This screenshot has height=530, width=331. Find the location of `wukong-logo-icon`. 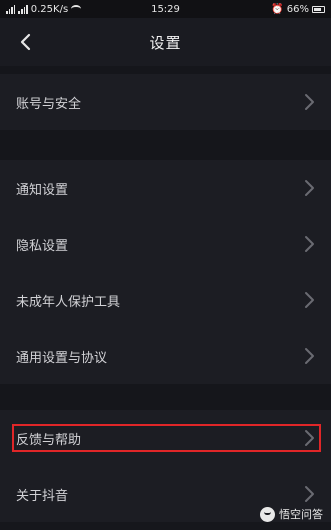

wukong-logo-icon is located at coordinates (267, 514).